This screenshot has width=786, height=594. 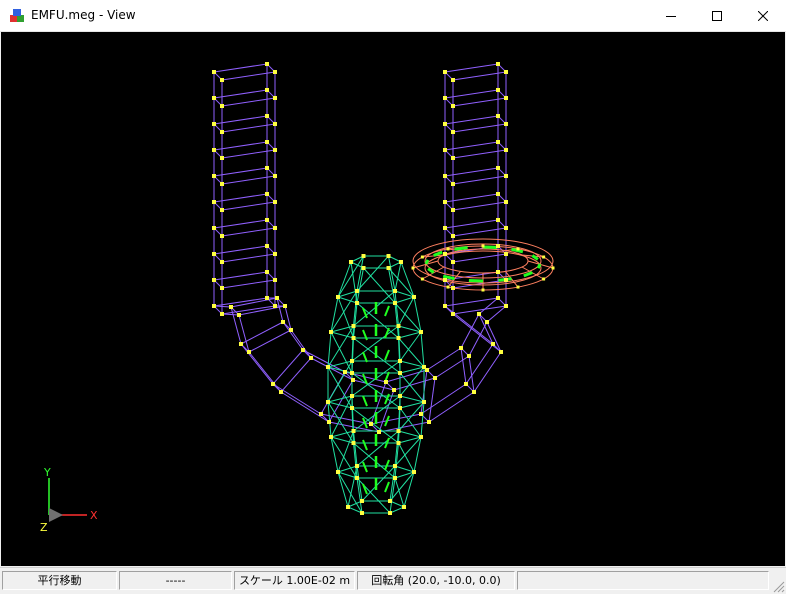 What do you see at coordinates (44, 527) in the screenshot?
I see `axis-z-label: Z` at bounding box center [44, 527].